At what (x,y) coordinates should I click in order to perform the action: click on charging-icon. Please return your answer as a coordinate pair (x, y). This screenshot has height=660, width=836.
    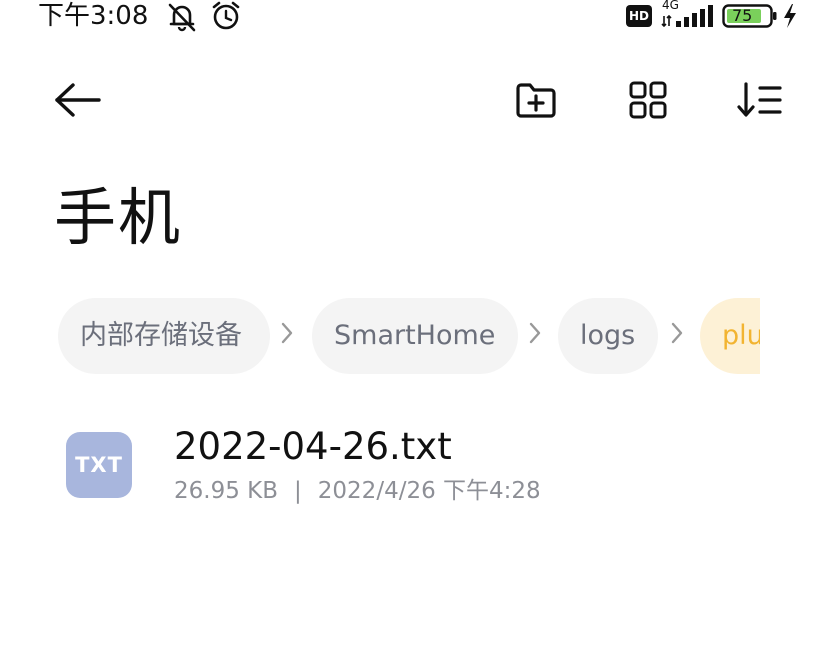
    Looking at the image, I should click on (790, 18).